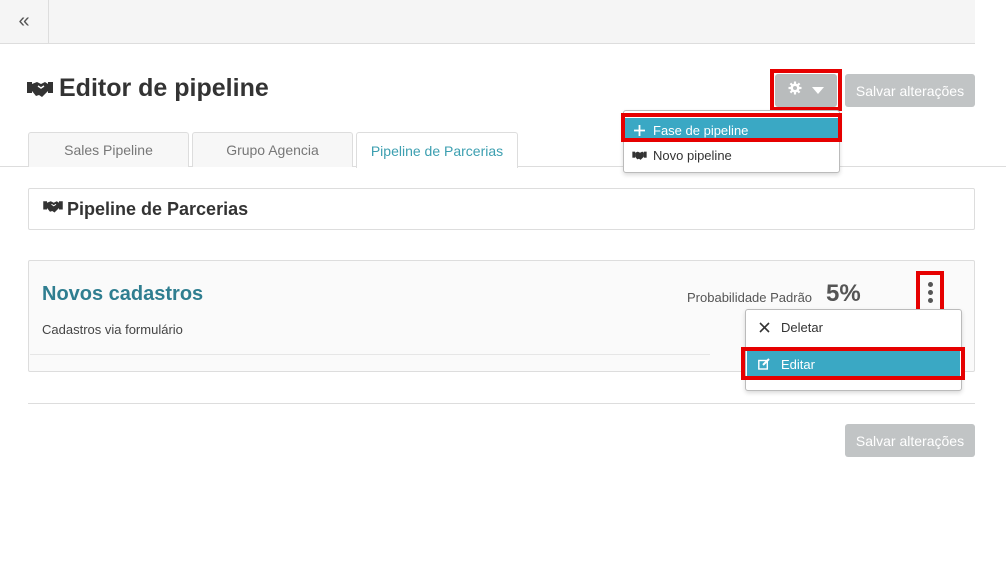 The width and height of the screenshot is (1006, 580). I want to click on menu-item-fase-de-pipeline: Fase de pipeline, so click(731, 130).